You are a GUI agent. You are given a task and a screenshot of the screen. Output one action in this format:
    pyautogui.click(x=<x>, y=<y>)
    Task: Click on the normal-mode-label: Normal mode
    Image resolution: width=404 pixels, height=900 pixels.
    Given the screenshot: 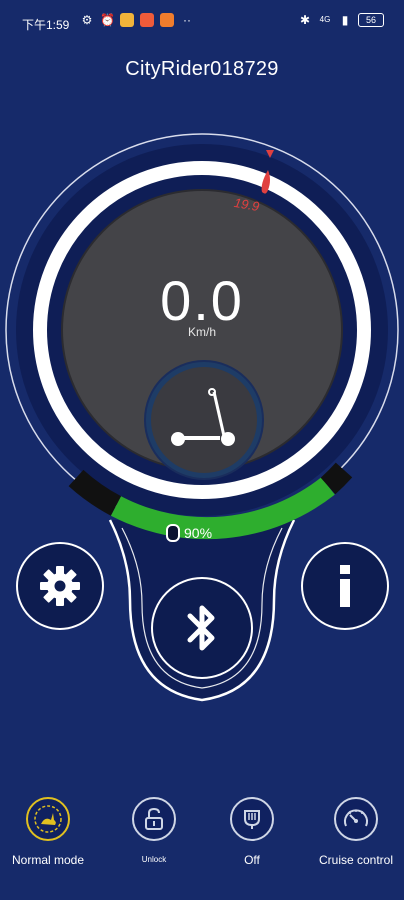 What is the action you would take?
    pyautogui.click(x=48, y=860)
    